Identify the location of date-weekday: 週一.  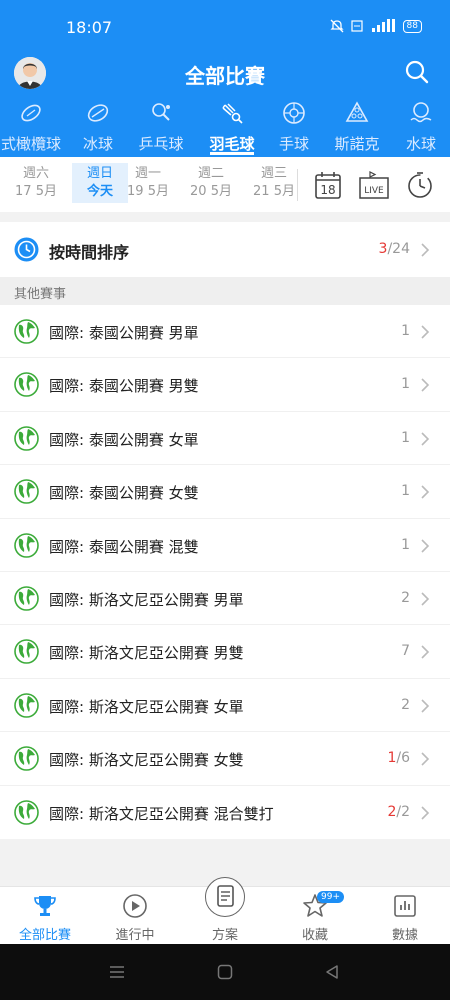
(147, 173).